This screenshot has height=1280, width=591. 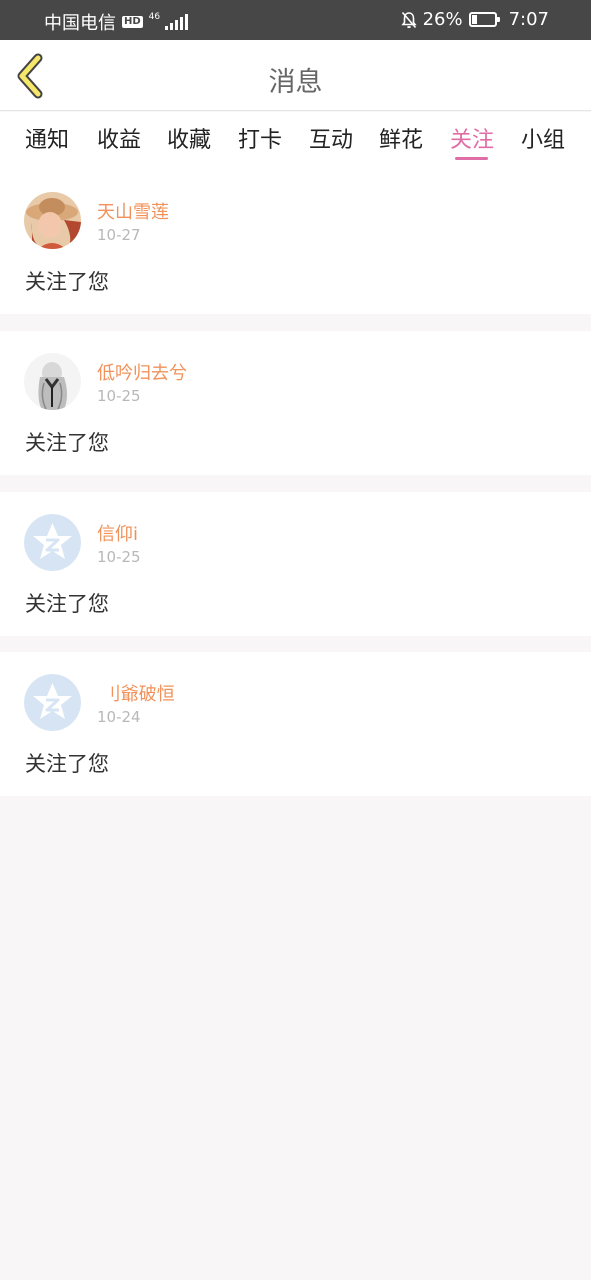 I want to click on status-right: 26% 7:07, so click(x=474, y=19).